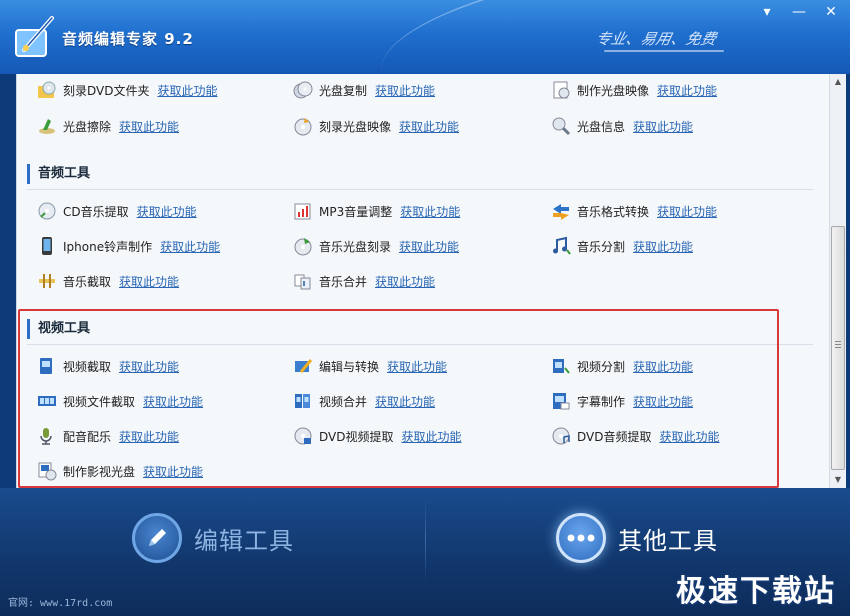 This screenshot has height=616, width=850. Describe the element at coordinates (34, 36) in the screenshot. I see `app-logo-icon` at that location.